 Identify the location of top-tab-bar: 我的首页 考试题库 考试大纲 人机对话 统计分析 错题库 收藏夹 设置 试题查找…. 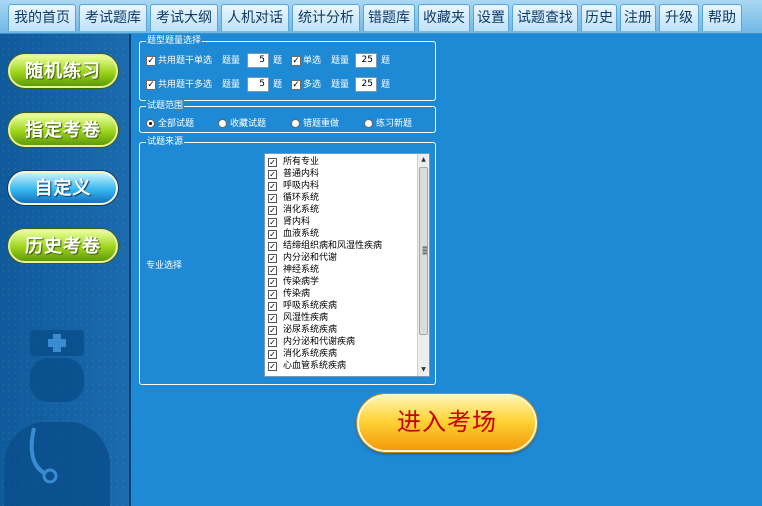
(381, 17).